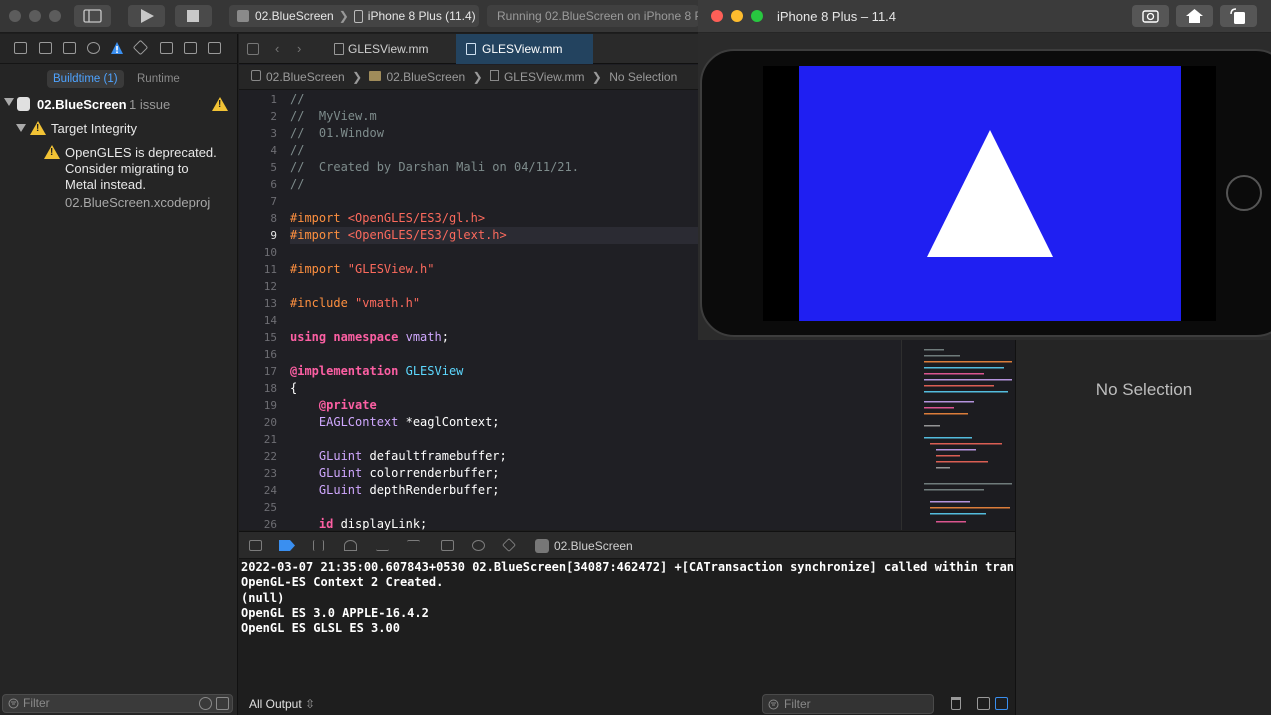  I want to click on home-button, so click(1194, 16).